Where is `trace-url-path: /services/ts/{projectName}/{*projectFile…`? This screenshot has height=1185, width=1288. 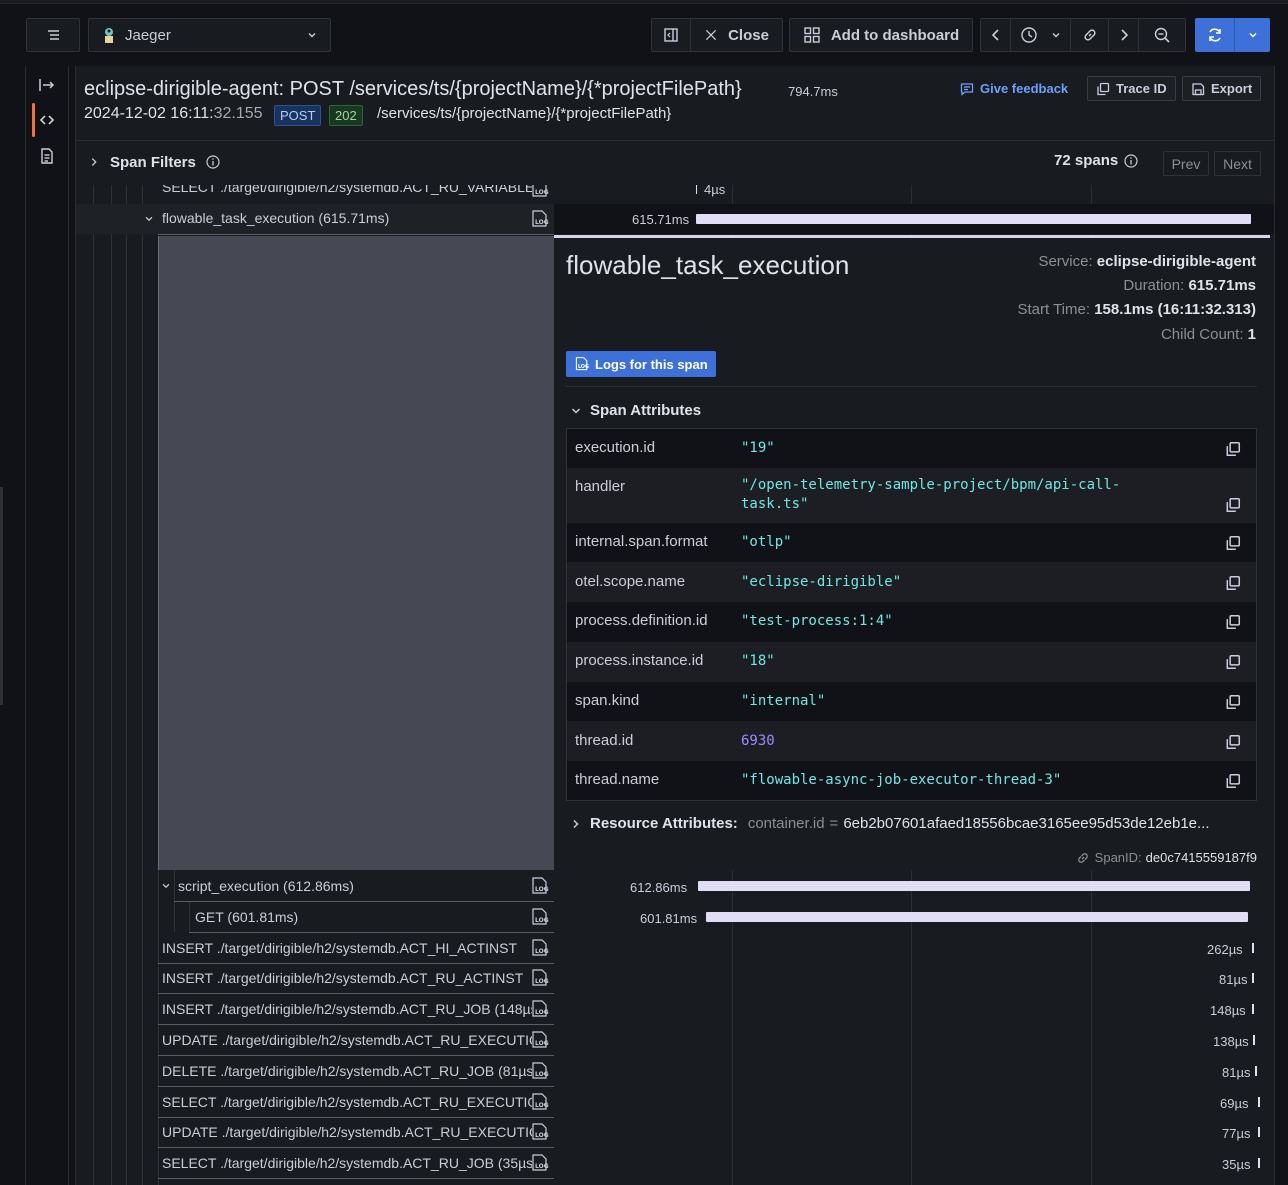 trace-url-path: /services/ts/{projectName}/{*projectFile… is located at coordinates (524, 113).